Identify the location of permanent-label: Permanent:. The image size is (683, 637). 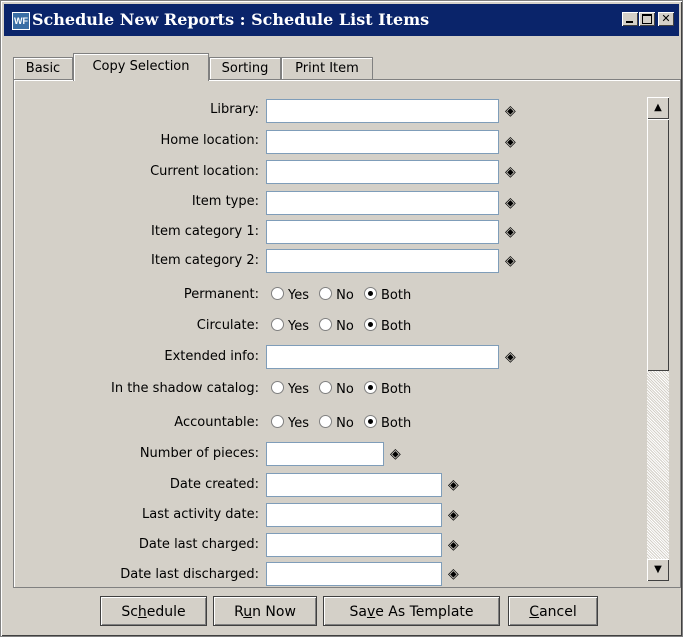
(221, 294).